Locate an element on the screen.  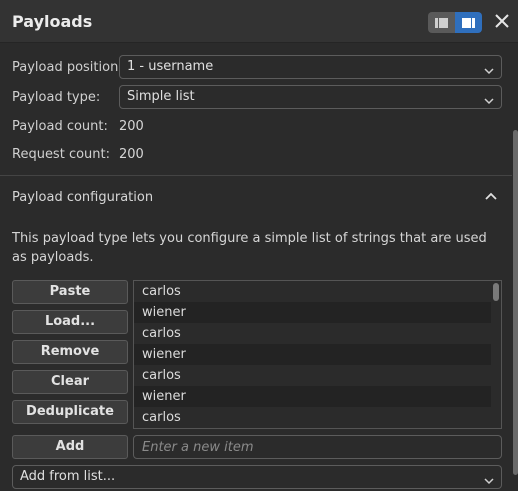
payload-type-value: Simple list is located at coordinates (161, 96).